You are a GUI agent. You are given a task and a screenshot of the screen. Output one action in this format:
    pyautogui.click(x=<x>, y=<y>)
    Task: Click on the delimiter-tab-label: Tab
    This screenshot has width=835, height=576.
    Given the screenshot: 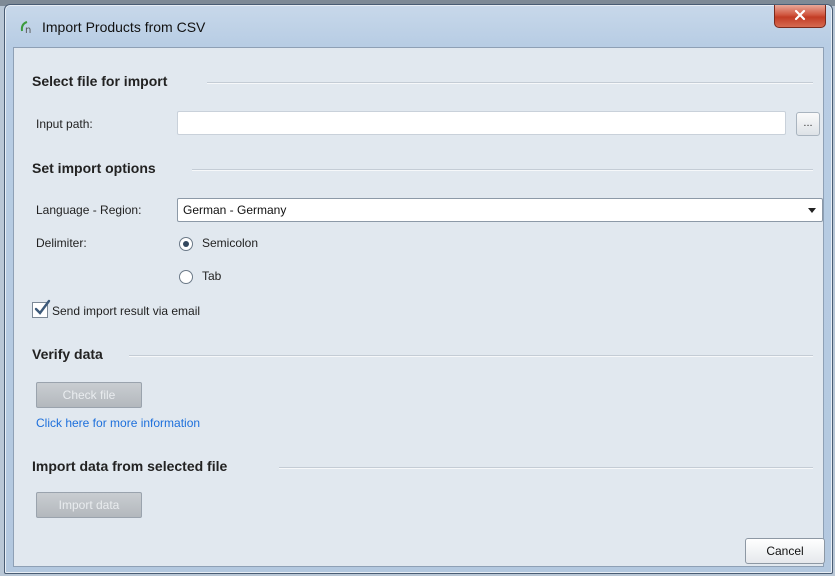 What is the action you would take?
    pyautogui.click(x=212, y=276)
    